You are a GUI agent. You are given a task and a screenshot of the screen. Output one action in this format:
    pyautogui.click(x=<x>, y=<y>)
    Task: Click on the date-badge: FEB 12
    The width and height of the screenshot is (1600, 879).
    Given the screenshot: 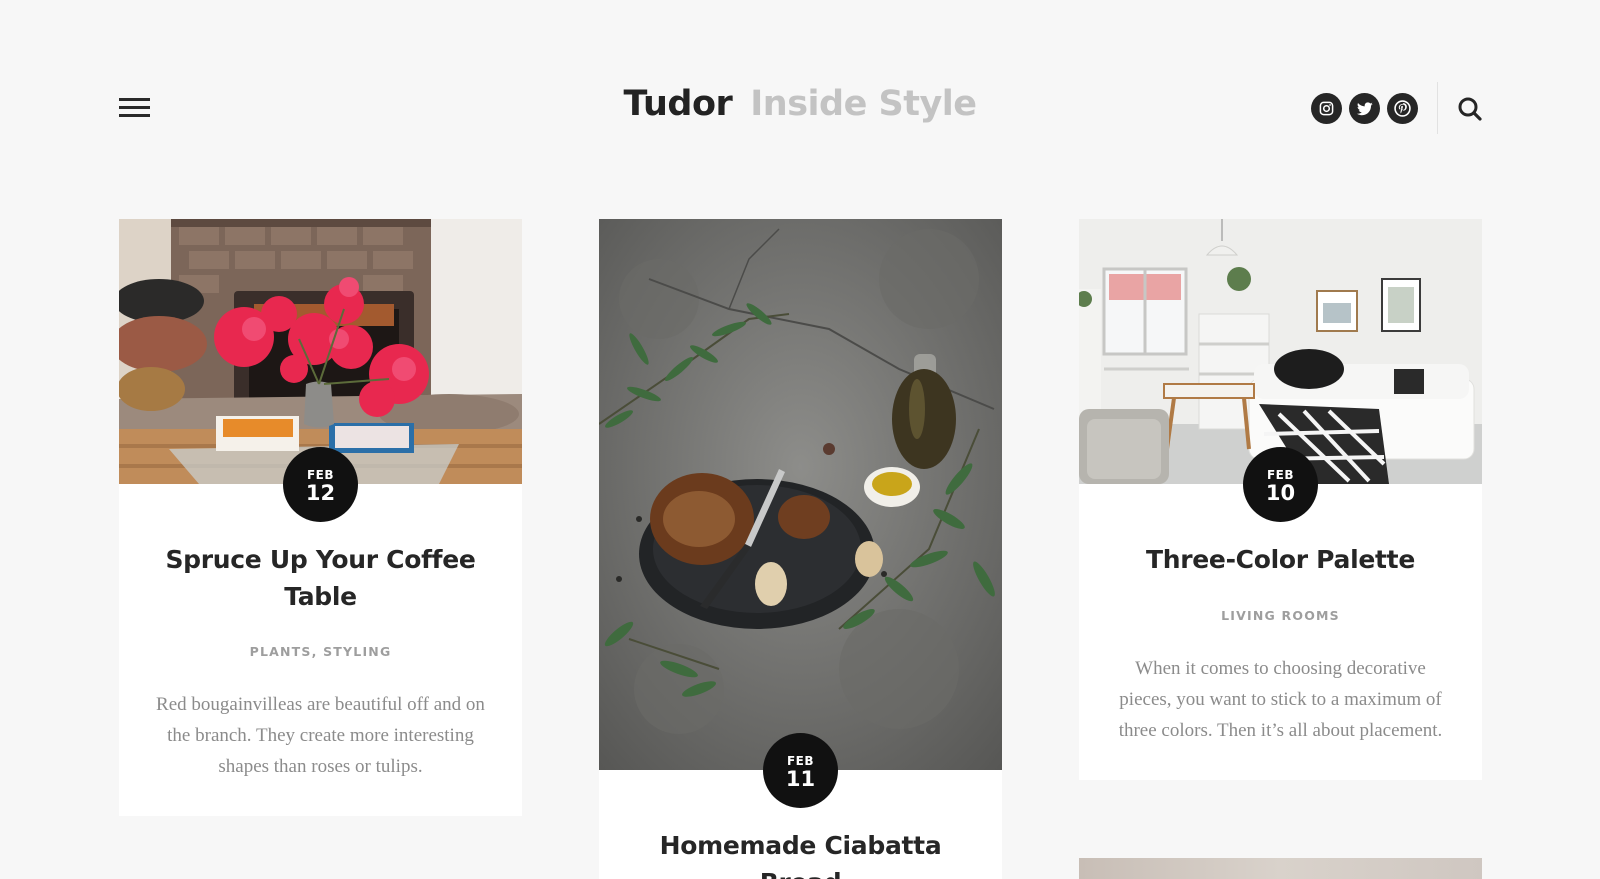 What is the action you would take?
    pyautogui.click(x=320, y=484)
    